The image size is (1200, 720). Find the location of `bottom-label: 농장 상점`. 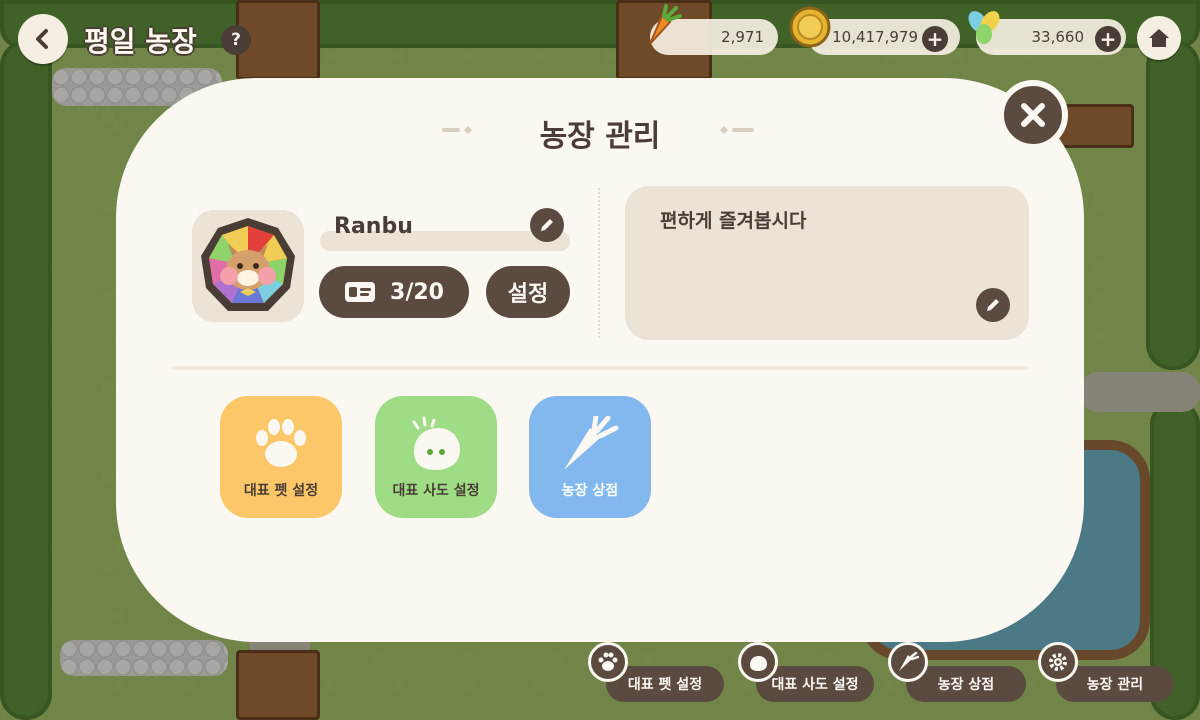

bottom-label: 농장 상점 is located at coordinates (966, 685).